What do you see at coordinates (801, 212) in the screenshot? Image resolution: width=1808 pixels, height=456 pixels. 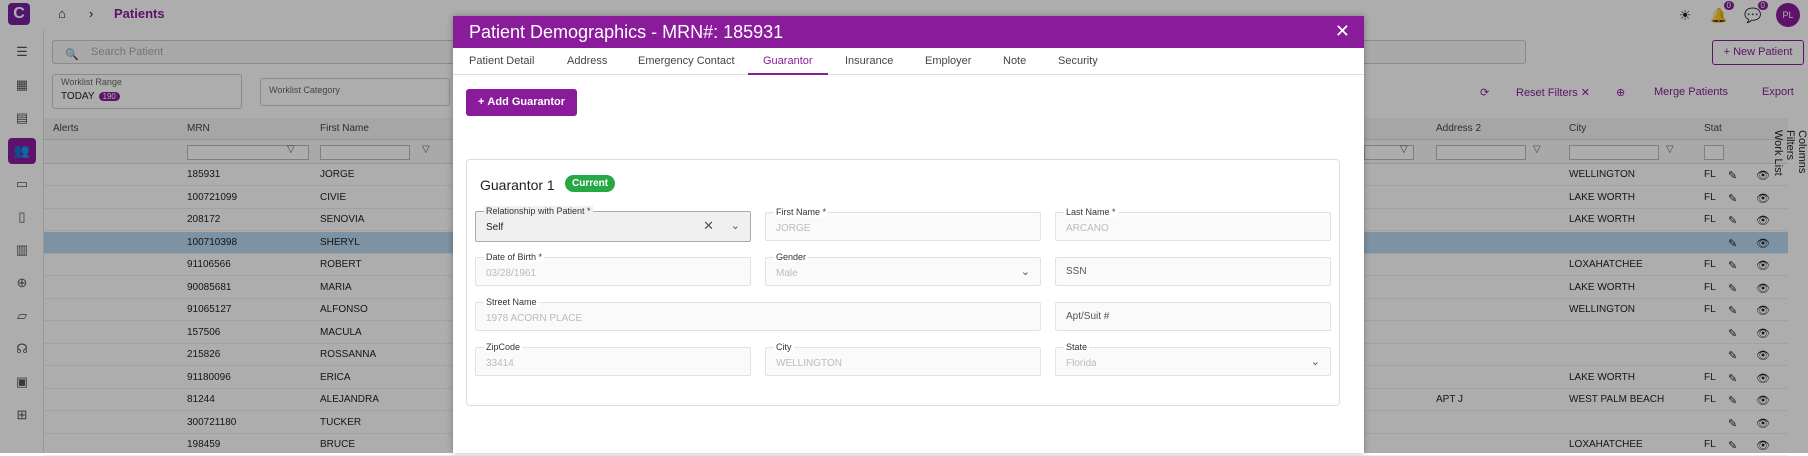 I see `first-name-label: First Name *` at bounding box center [801, 212].